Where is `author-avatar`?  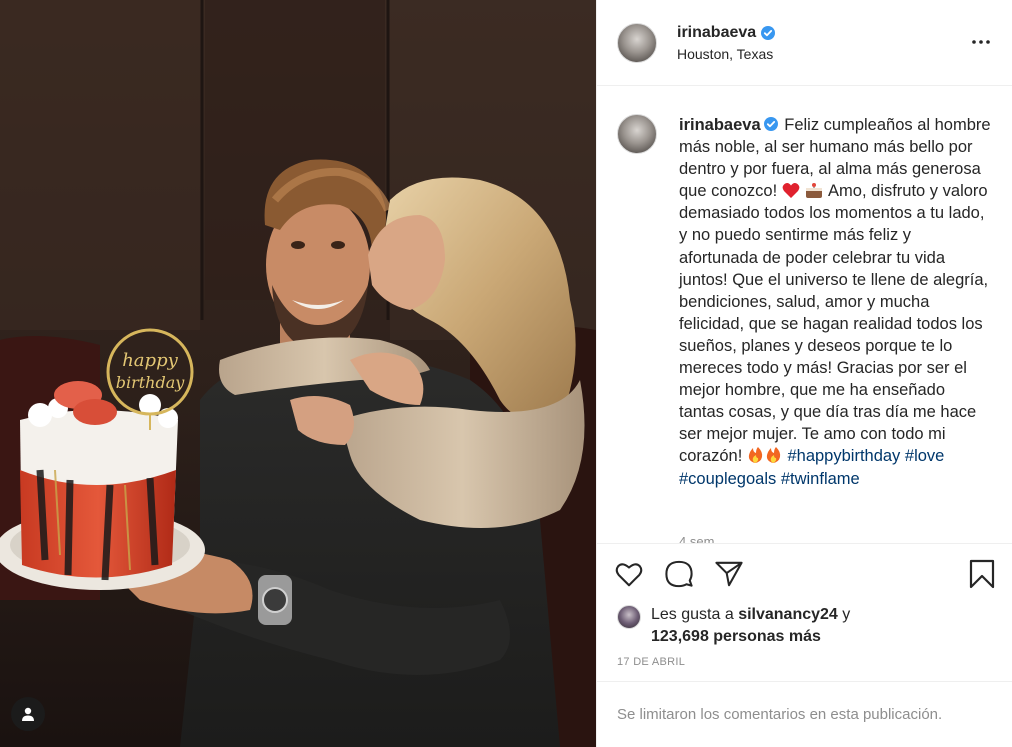 author-avatar is located at coordinates (637, 42).